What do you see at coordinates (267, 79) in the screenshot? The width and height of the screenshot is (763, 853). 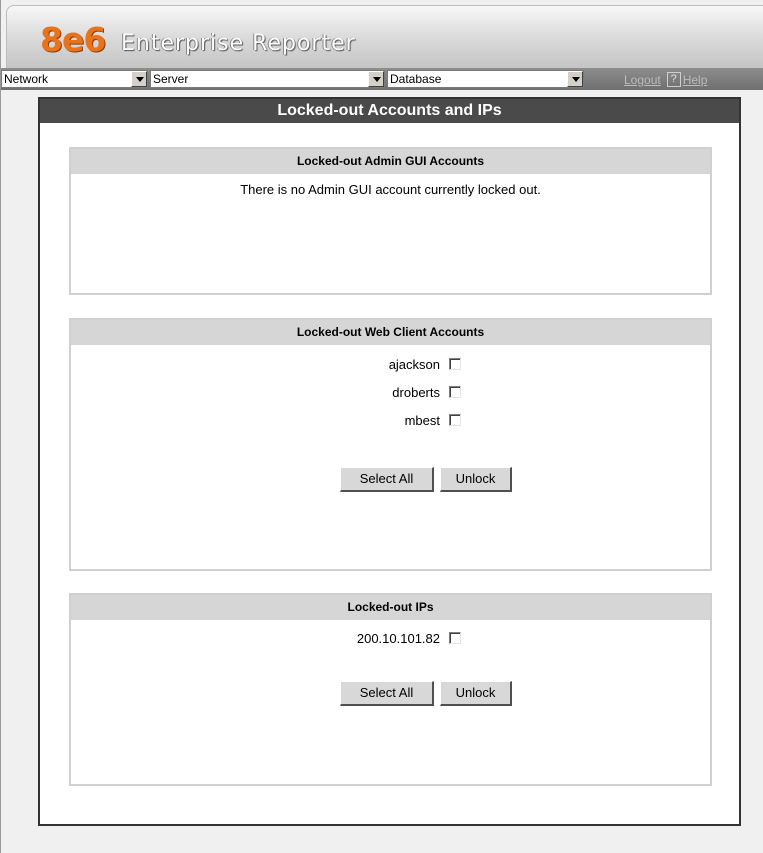 I see `server-select: Server` at bounding box center [267, 79].